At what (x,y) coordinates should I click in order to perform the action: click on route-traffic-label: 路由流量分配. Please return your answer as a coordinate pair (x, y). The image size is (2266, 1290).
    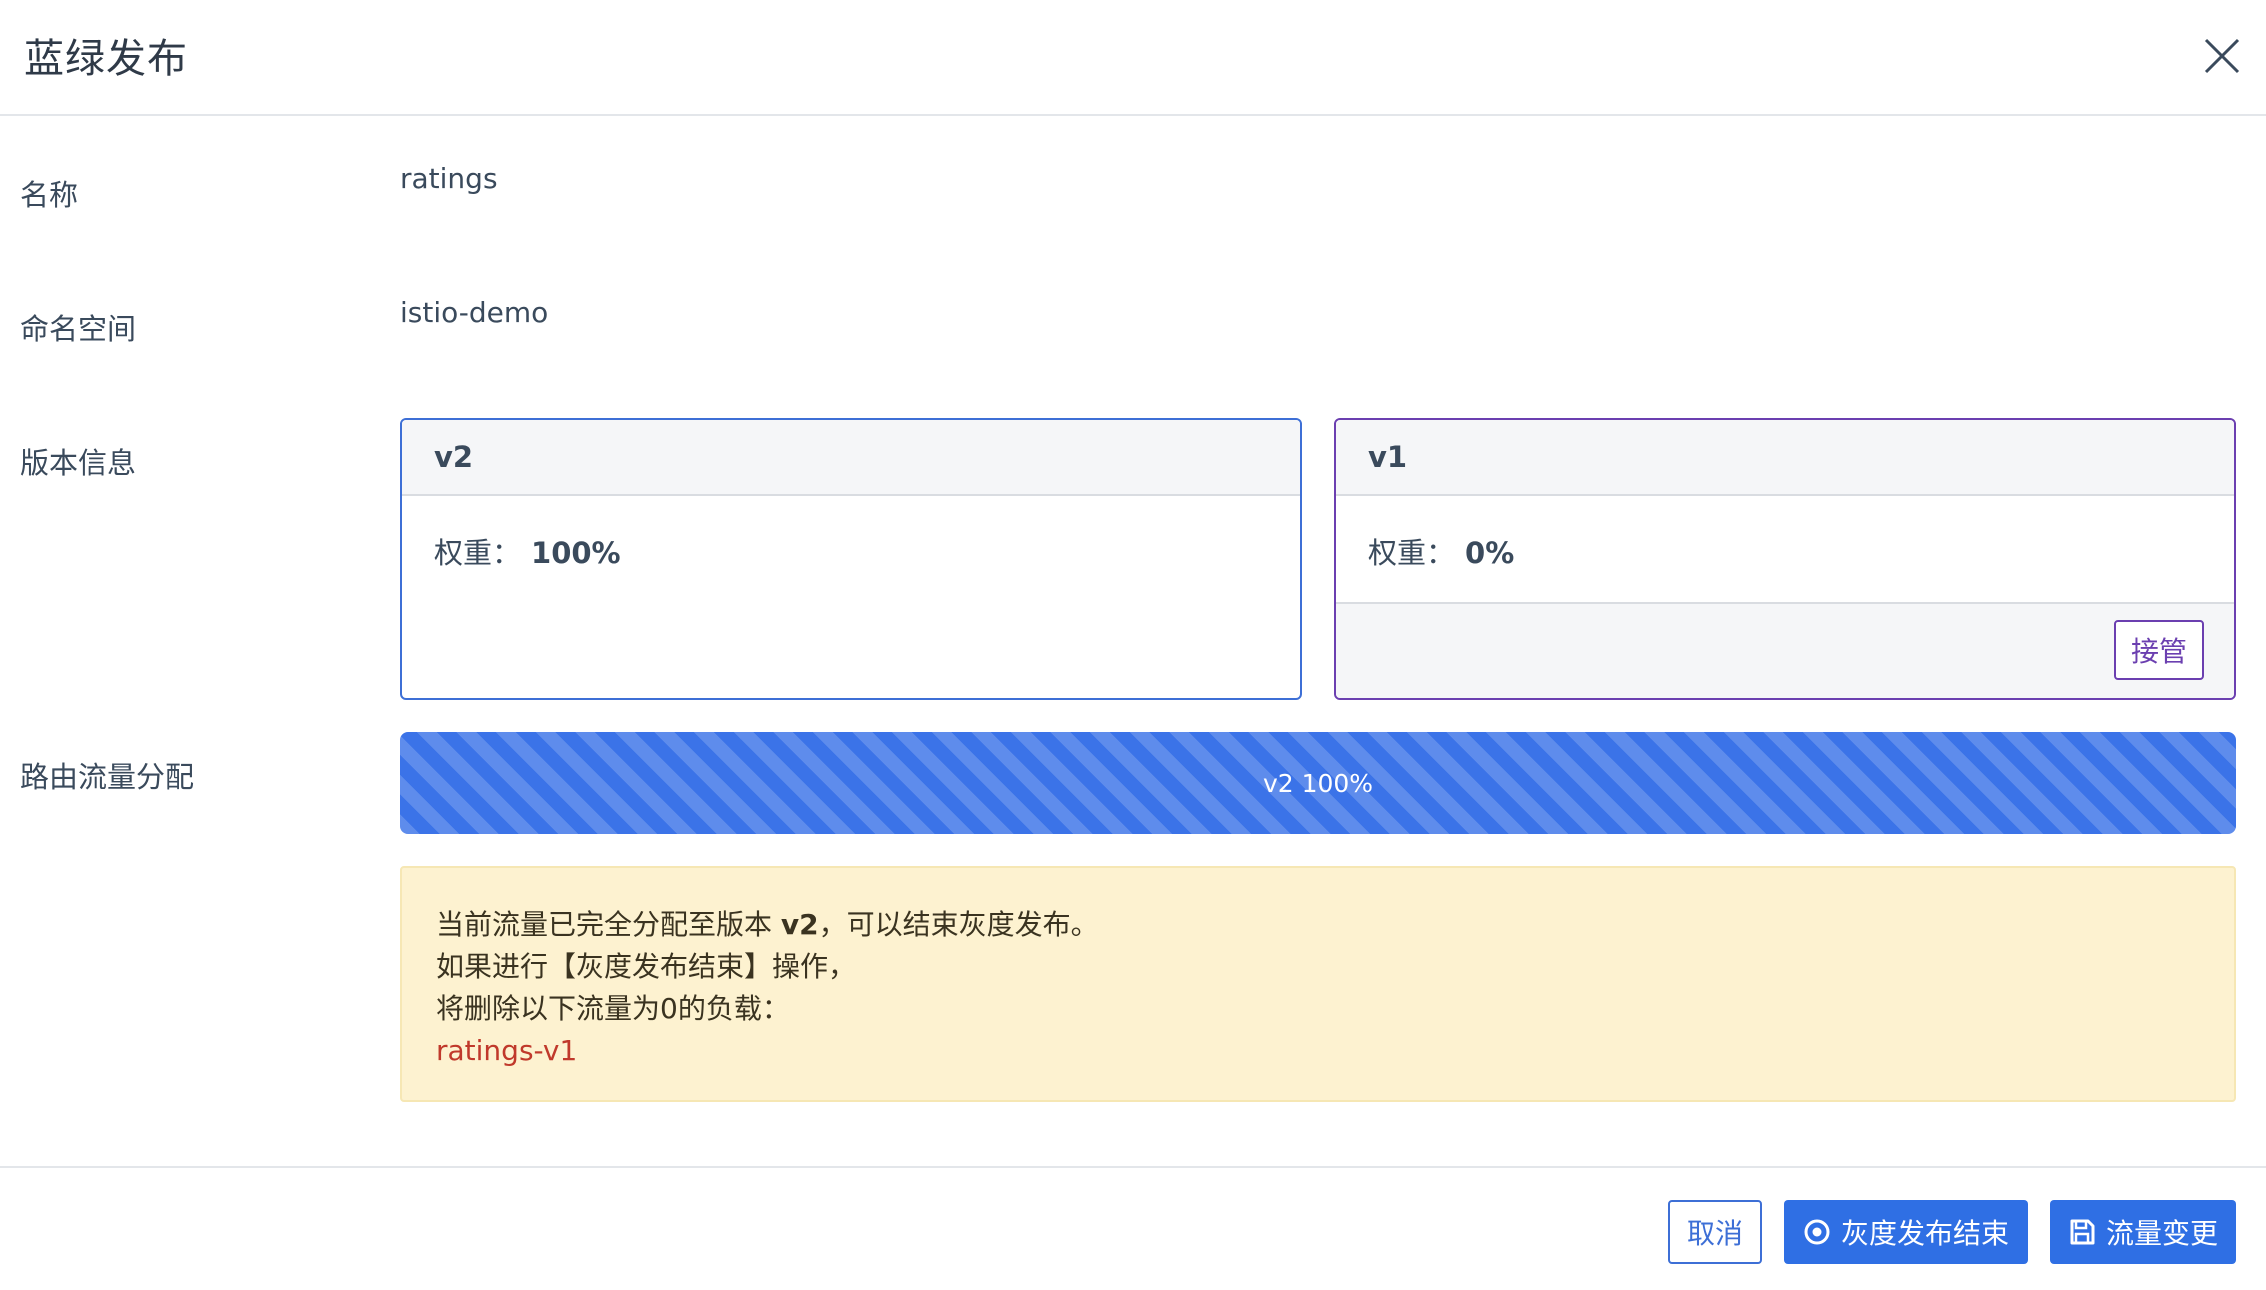
    Looking at the image, I should click on (107, 777).